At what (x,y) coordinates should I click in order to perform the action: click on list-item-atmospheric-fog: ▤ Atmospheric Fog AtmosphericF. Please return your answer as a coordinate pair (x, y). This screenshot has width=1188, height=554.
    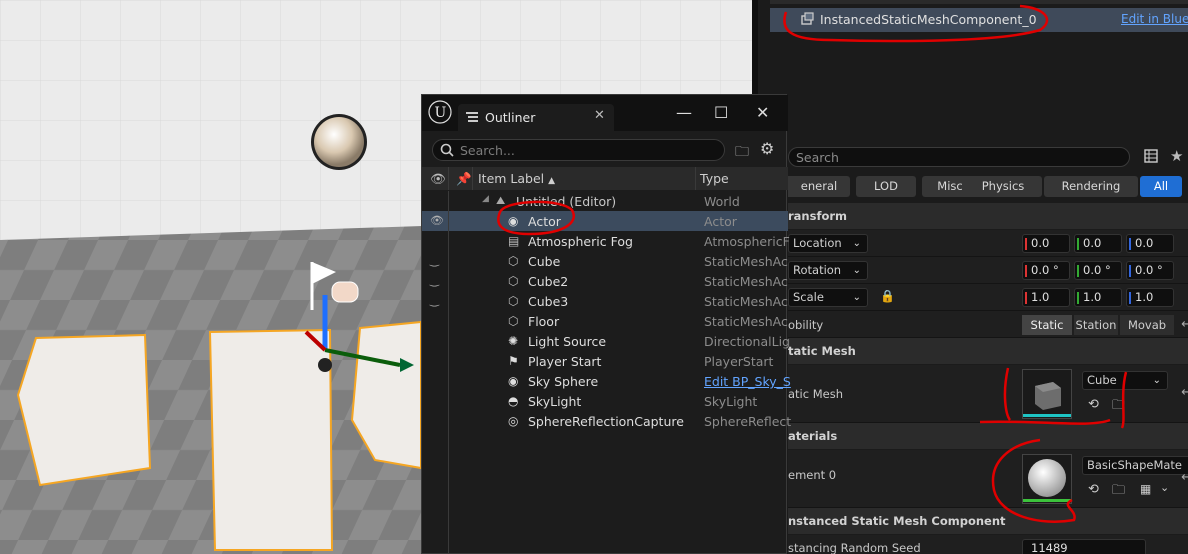
    Looking at the image, I should click on (606, 241).